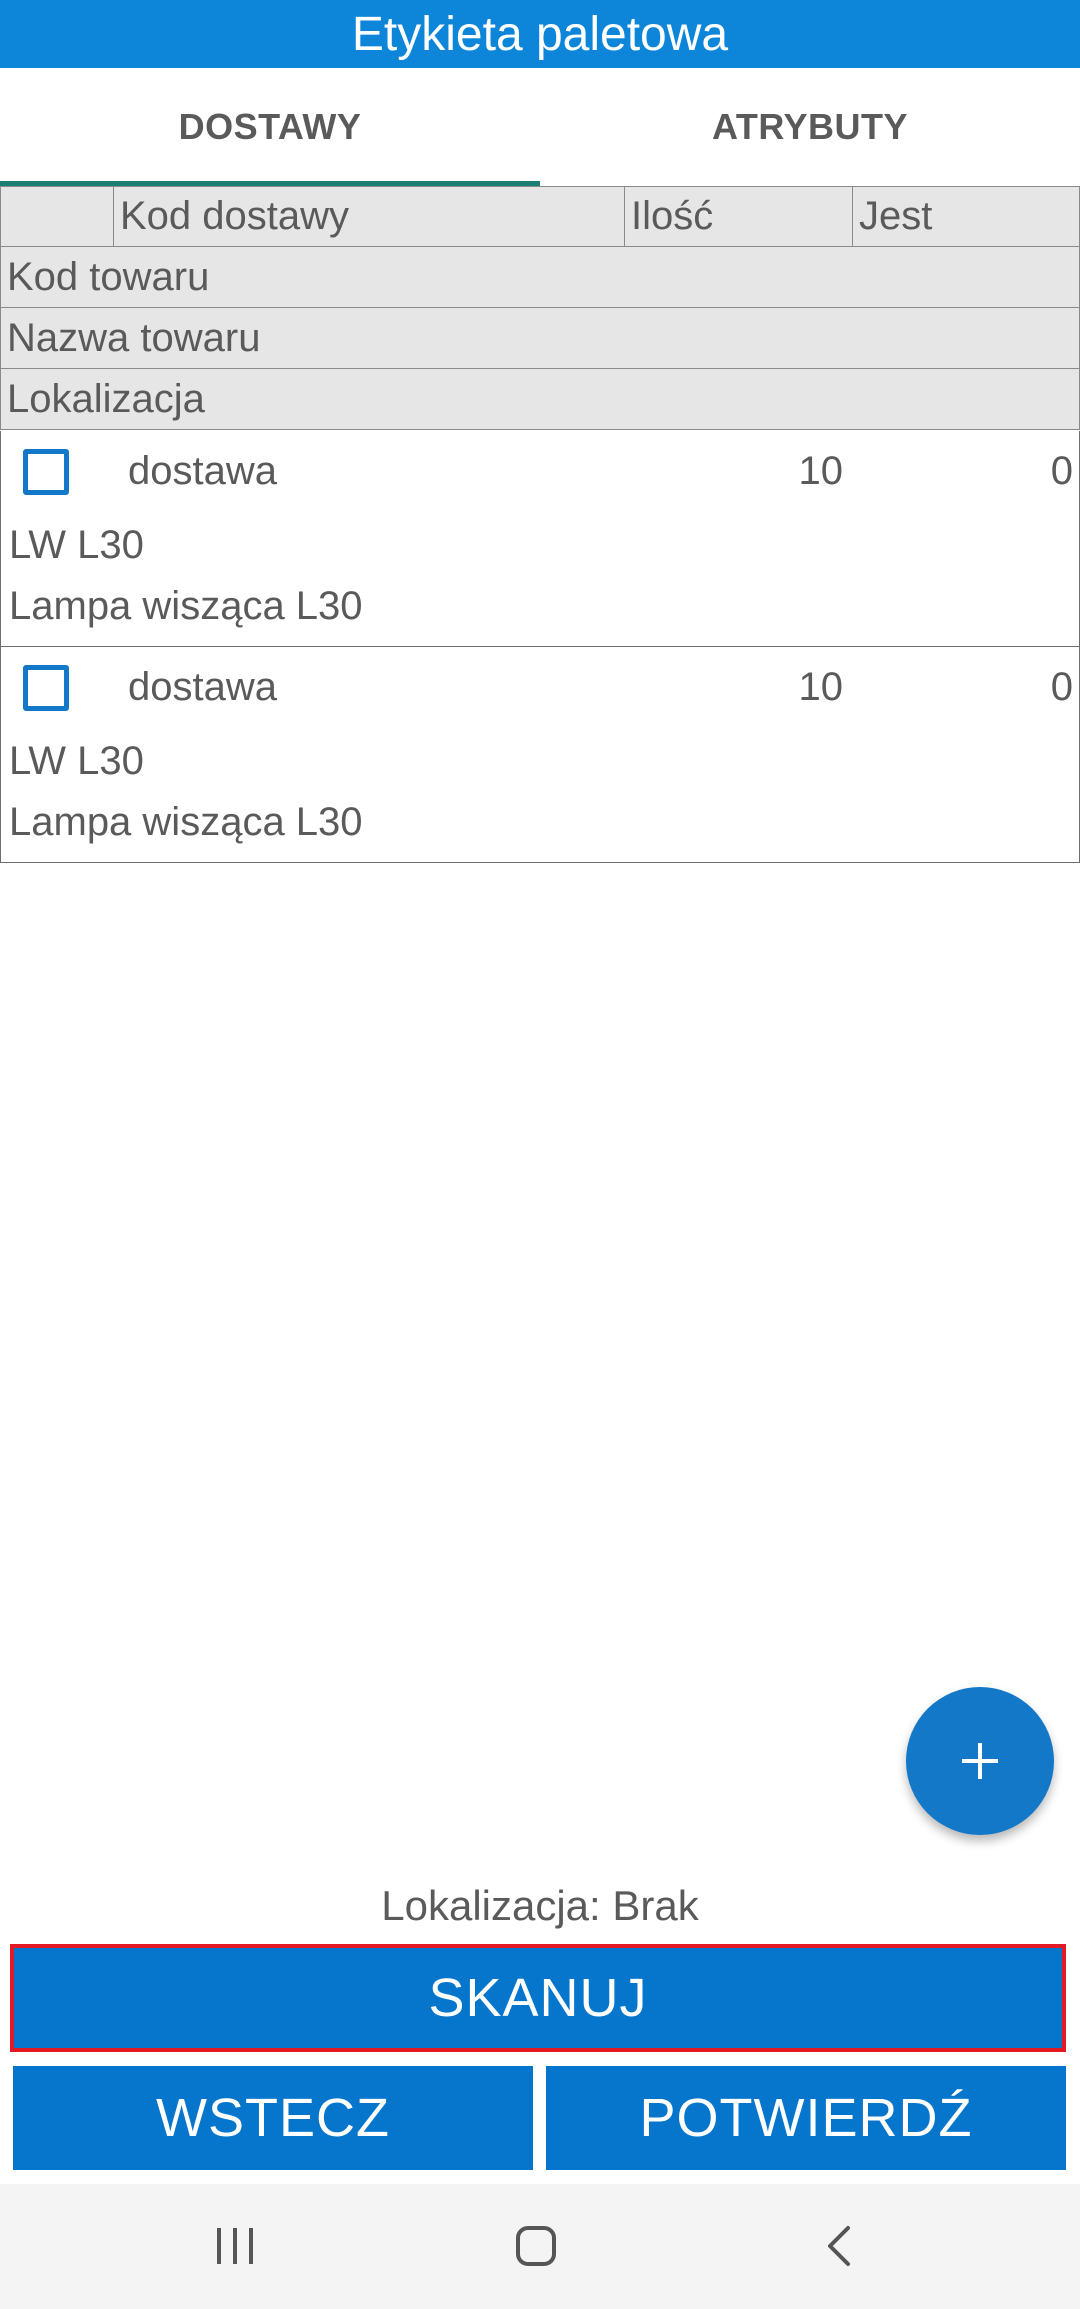  What do you see at coordinates (536, 2246) in the screenshot?
I see `home-icon` at bounding box center [536, 2246].